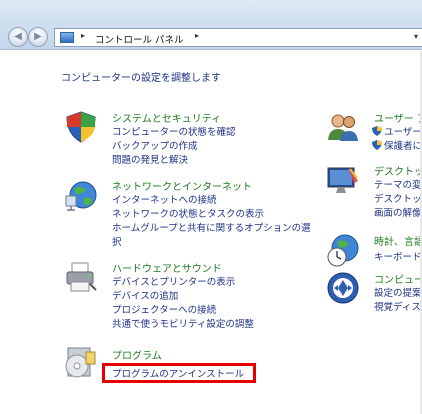 The height and width of the screenshot is (414, 422). What do you see at coordinates (179, 373) in the screenshot?
I see `highlight-box` at bounding box center [179, 373].